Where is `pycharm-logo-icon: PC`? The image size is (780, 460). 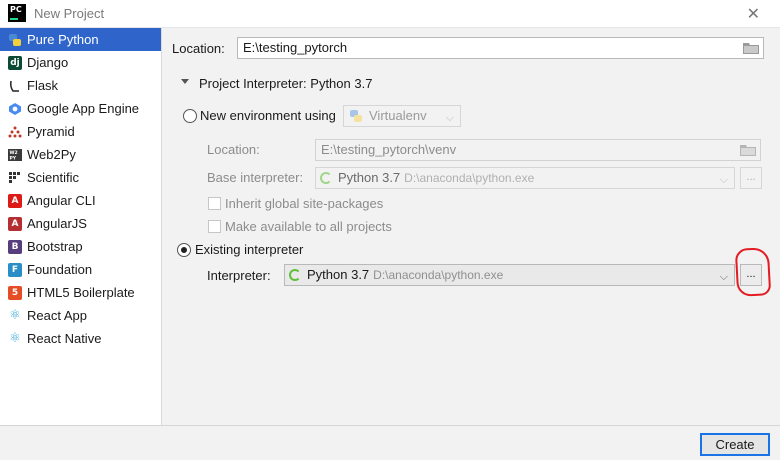 pycharm-logo-icon: PC is located at coordinates (17, 13).